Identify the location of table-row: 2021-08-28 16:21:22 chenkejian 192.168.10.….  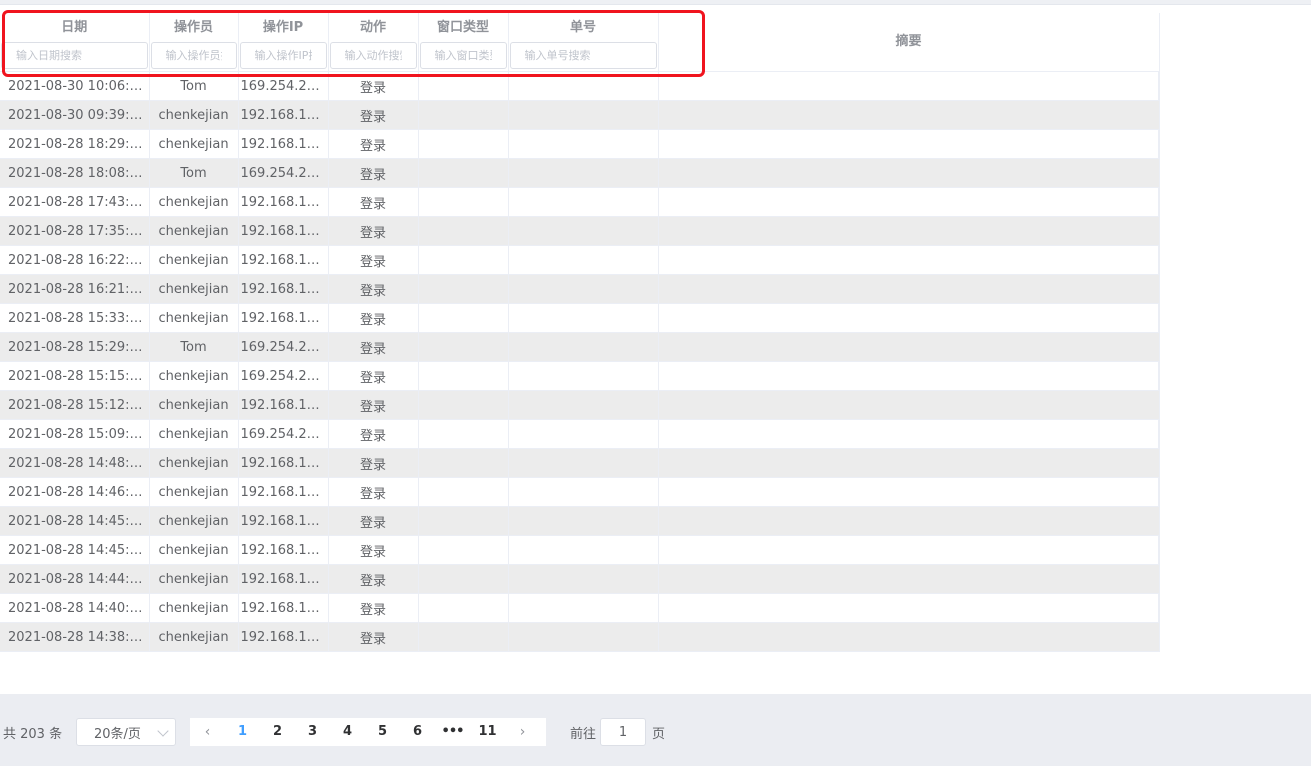
(580, 289).